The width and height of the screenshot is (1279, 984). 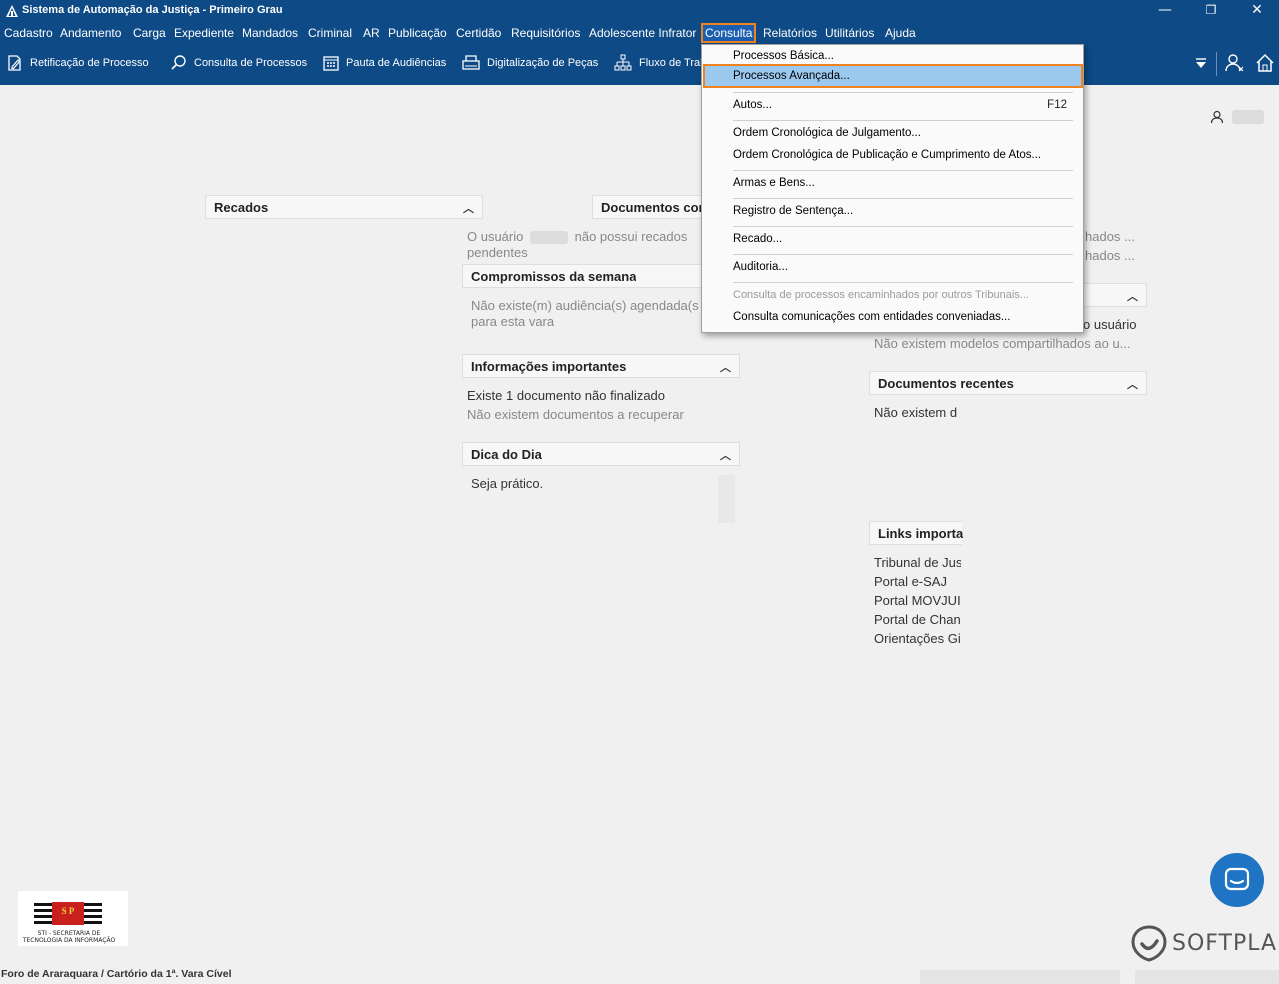 I want to click on link-tribunal: Tribunal de Jus, so click(x=917, y=562).